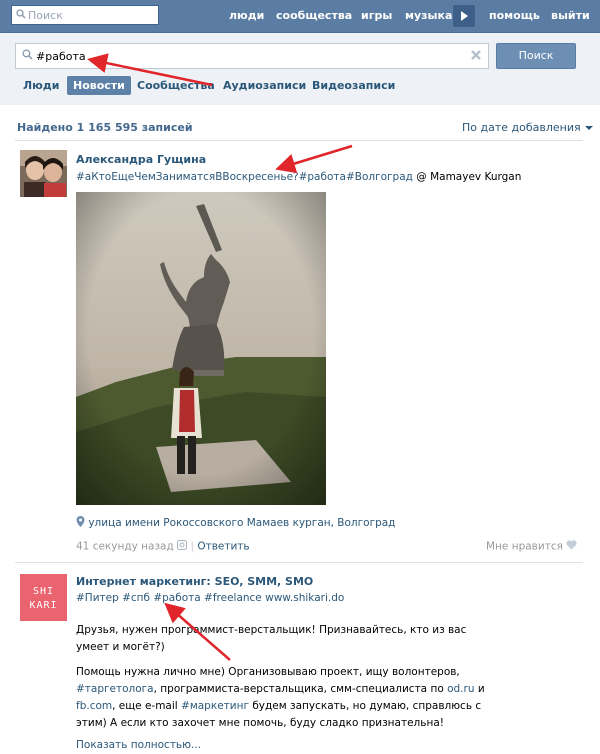 The width and height of the screenshot is (600, 754). Describe the element at coordinates (304, 598) in the screenshot. I see `post-link: www.shikari.do` at that location.